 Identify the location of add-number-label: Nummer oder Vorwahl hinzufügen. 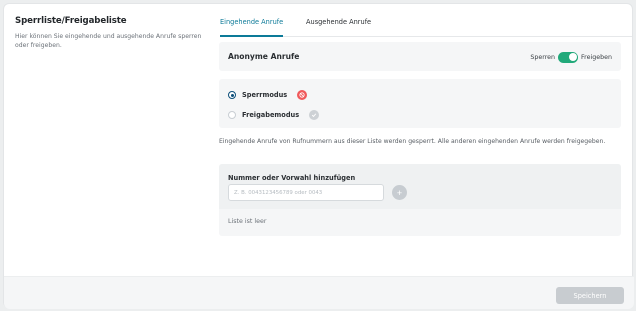
(292, 178).